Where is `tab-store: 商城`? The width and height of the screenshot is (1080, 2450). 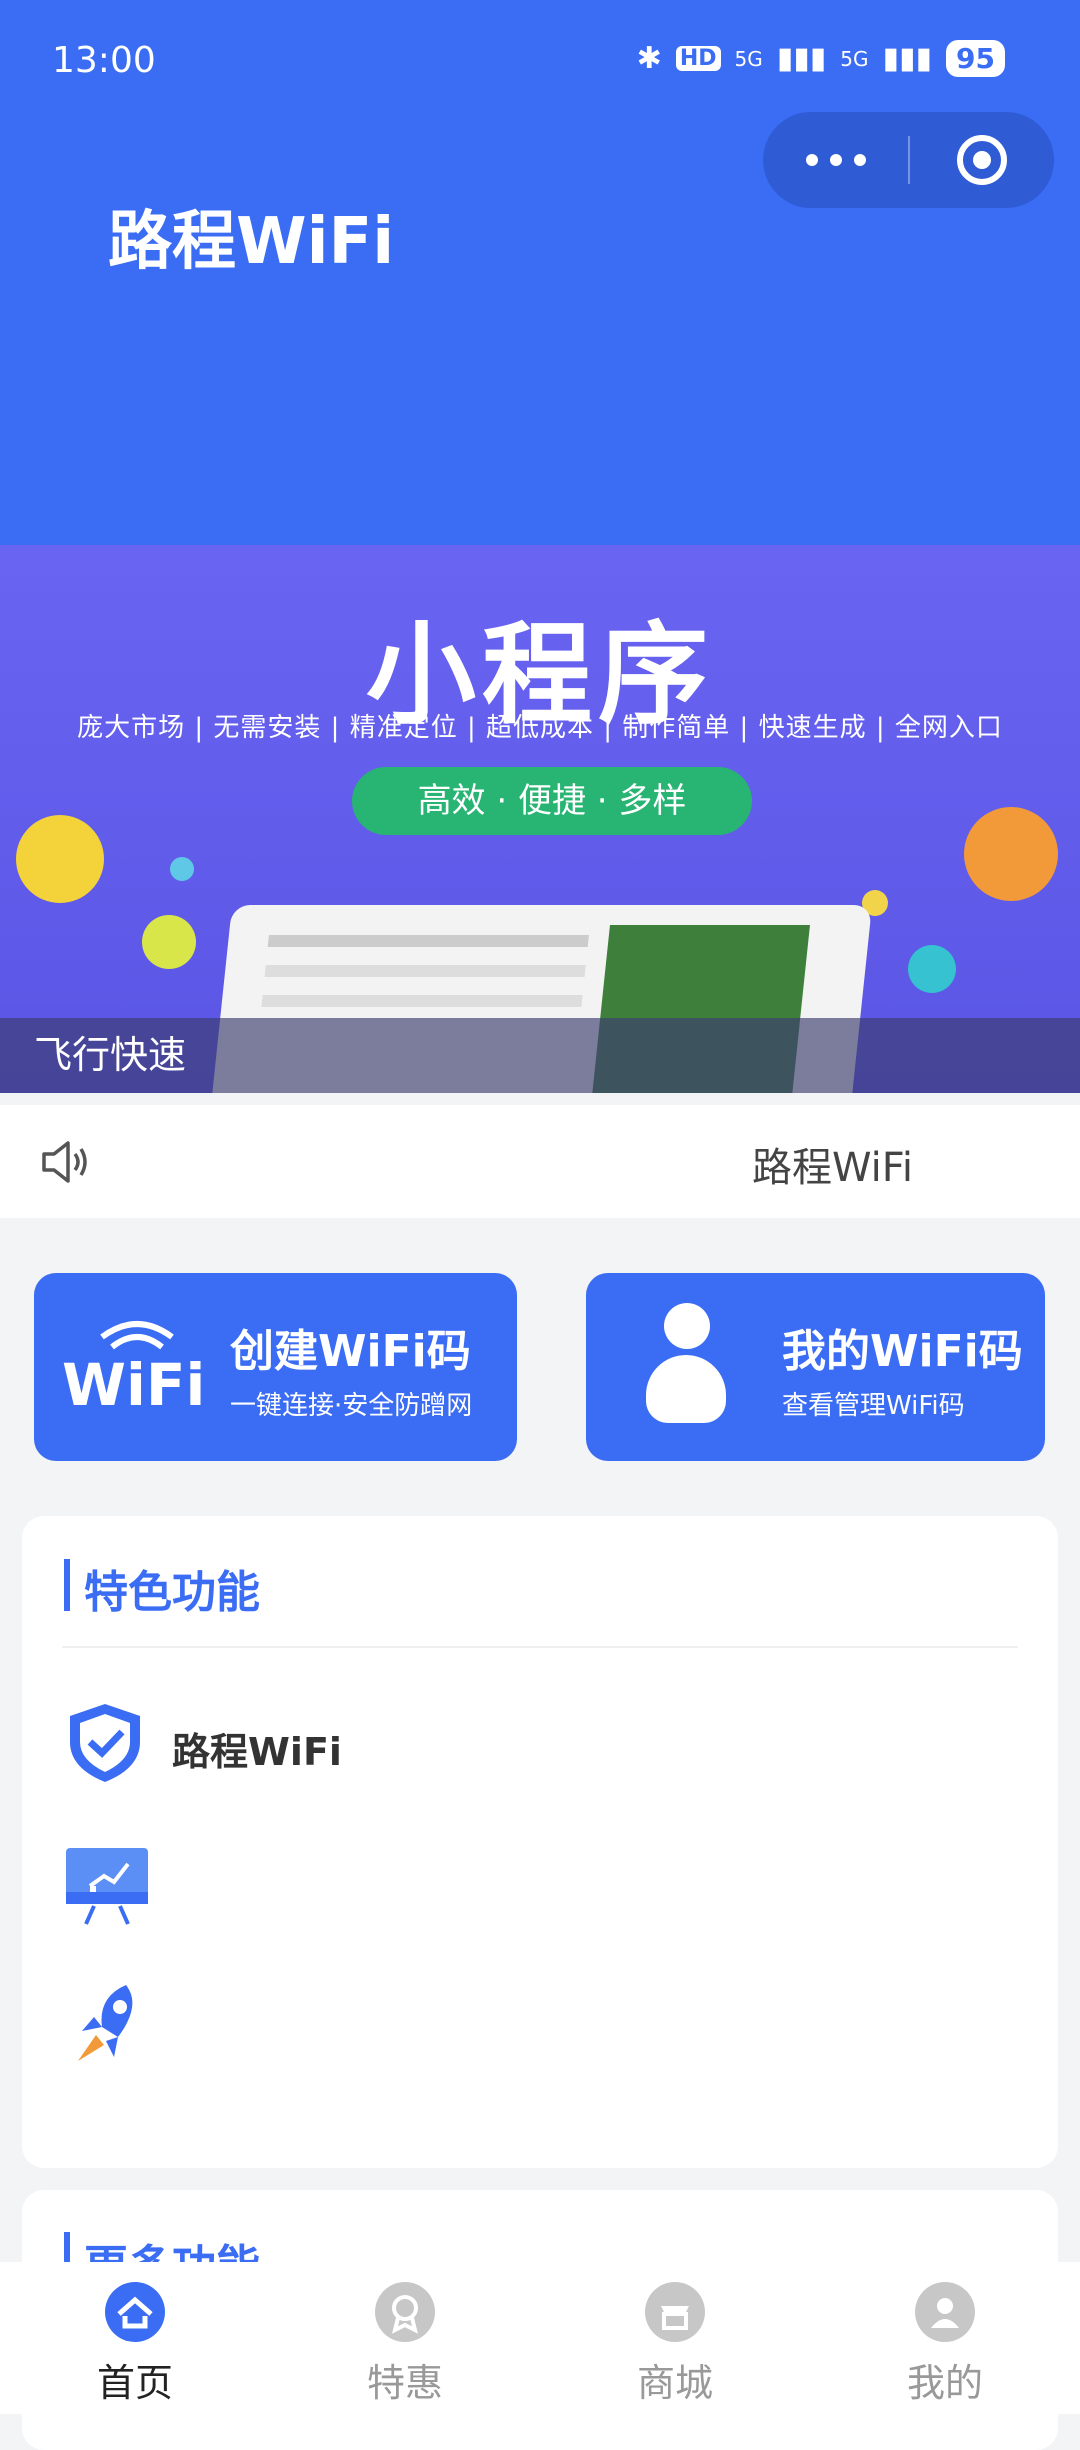 tab-store: 商城 is located at coordinates (675, 2338).